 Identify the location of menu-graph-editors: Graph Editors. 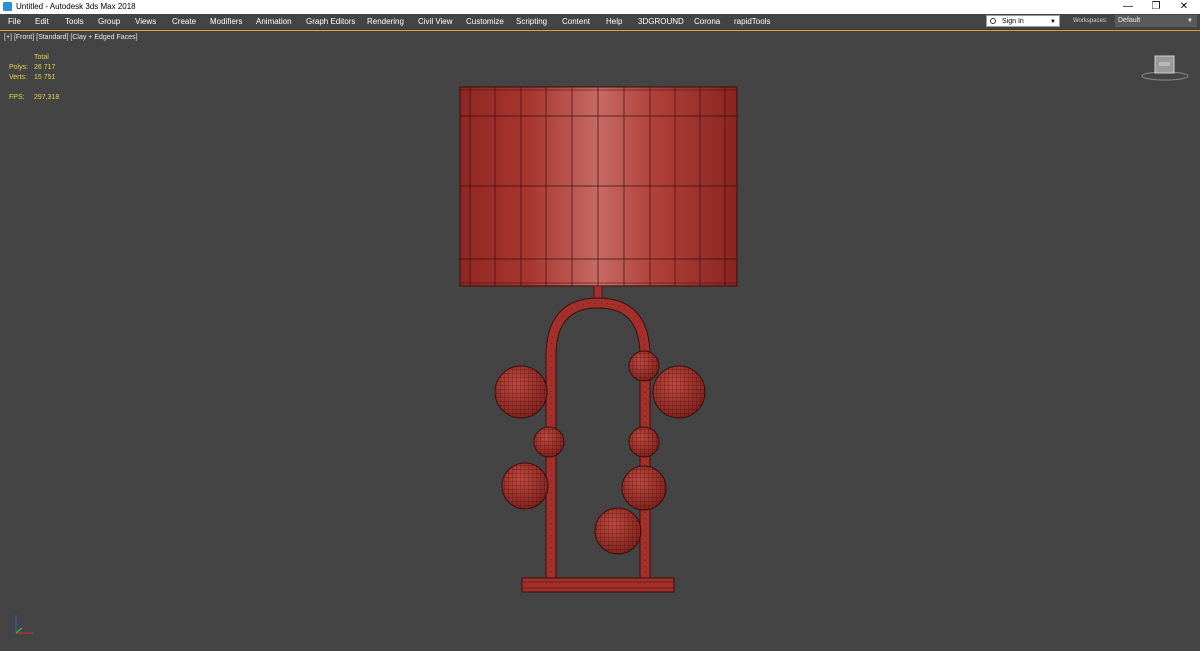
(330, 21).